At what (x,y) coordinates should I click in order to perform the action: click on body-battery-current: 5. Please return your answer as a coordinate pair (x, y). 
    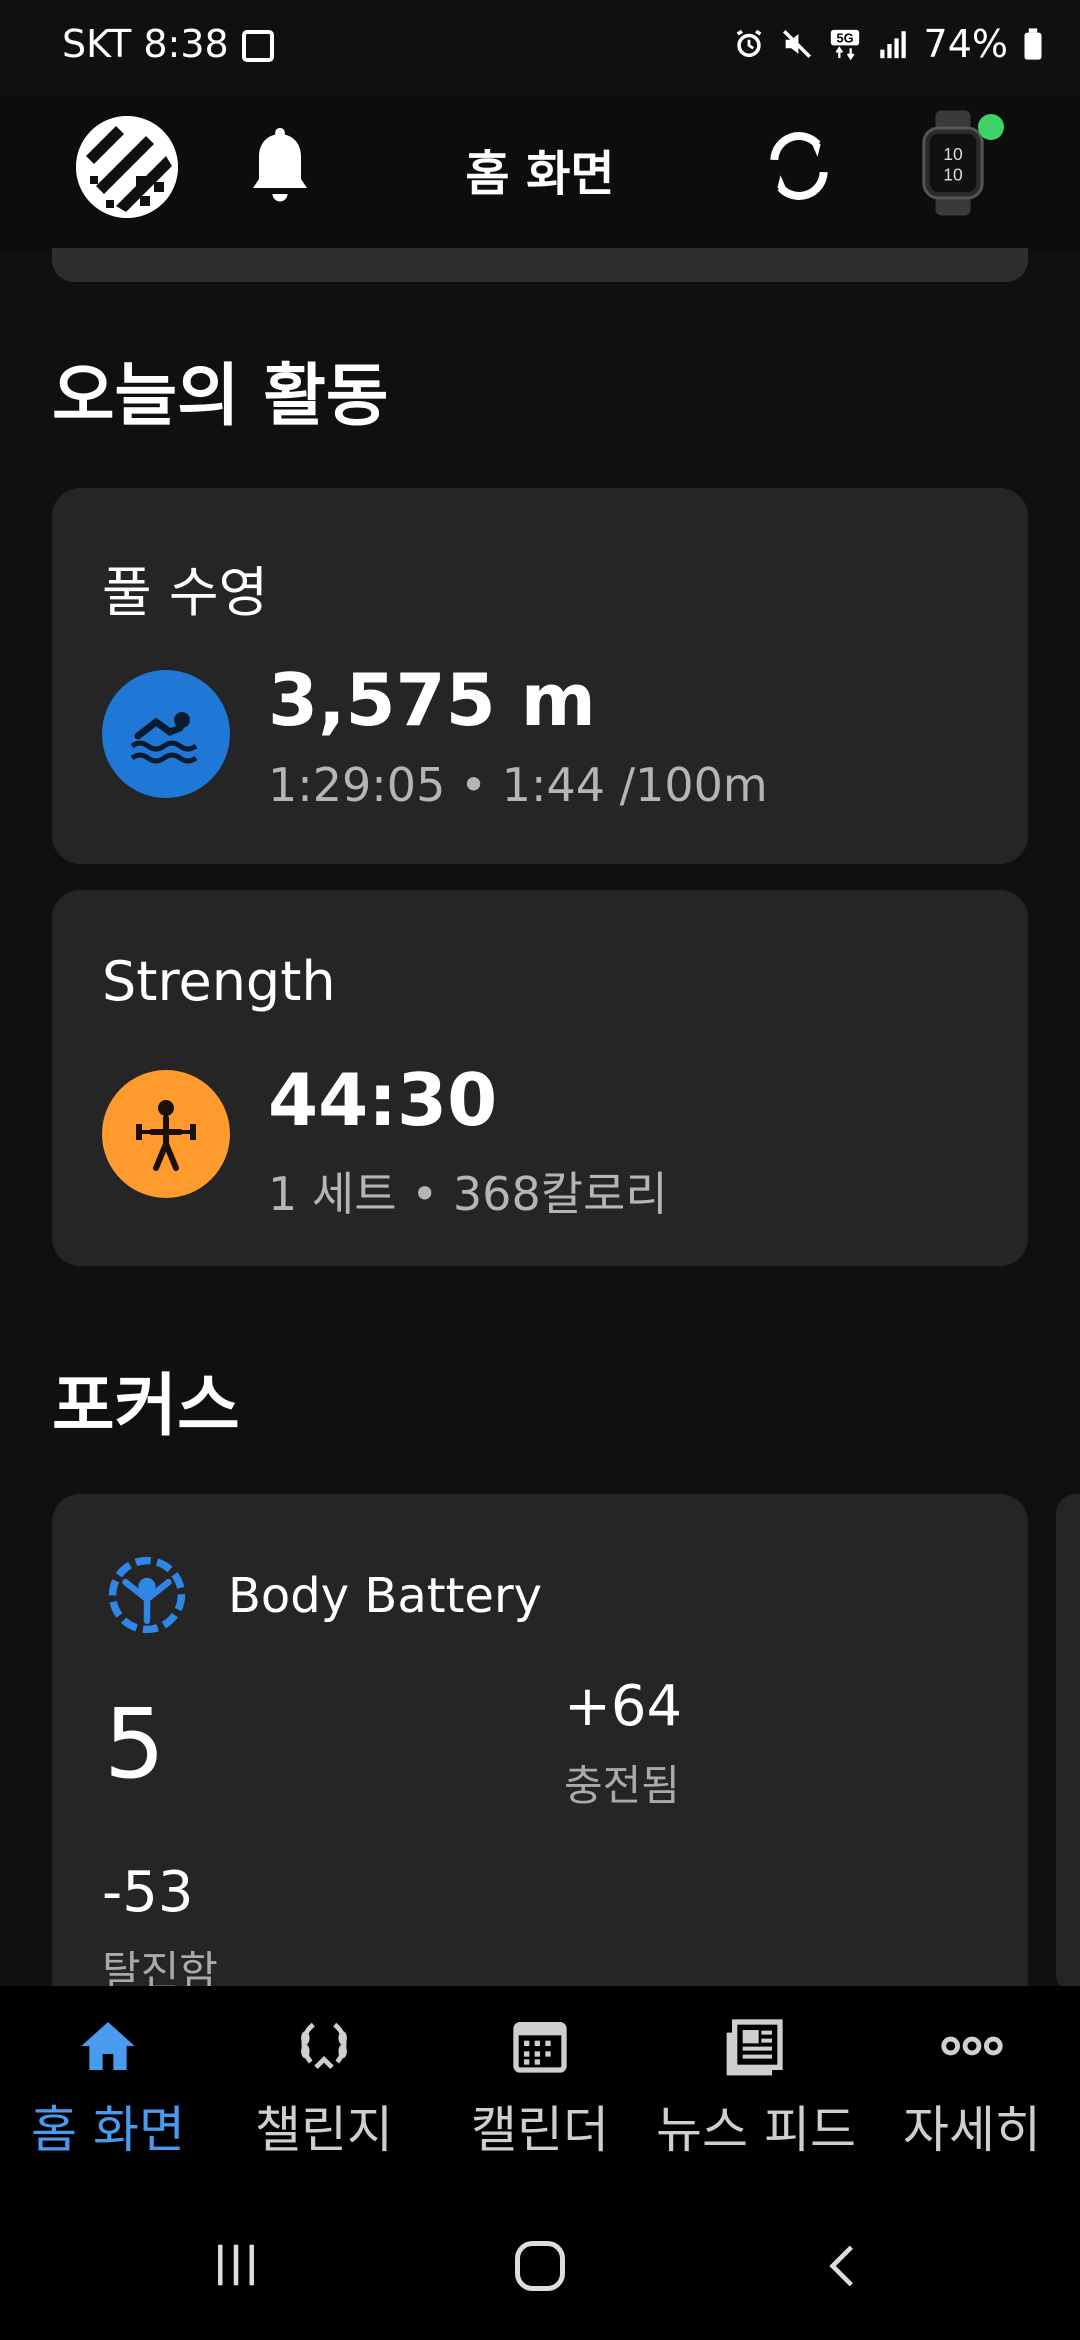
    Looking at the image, I should click on (135, 1744).